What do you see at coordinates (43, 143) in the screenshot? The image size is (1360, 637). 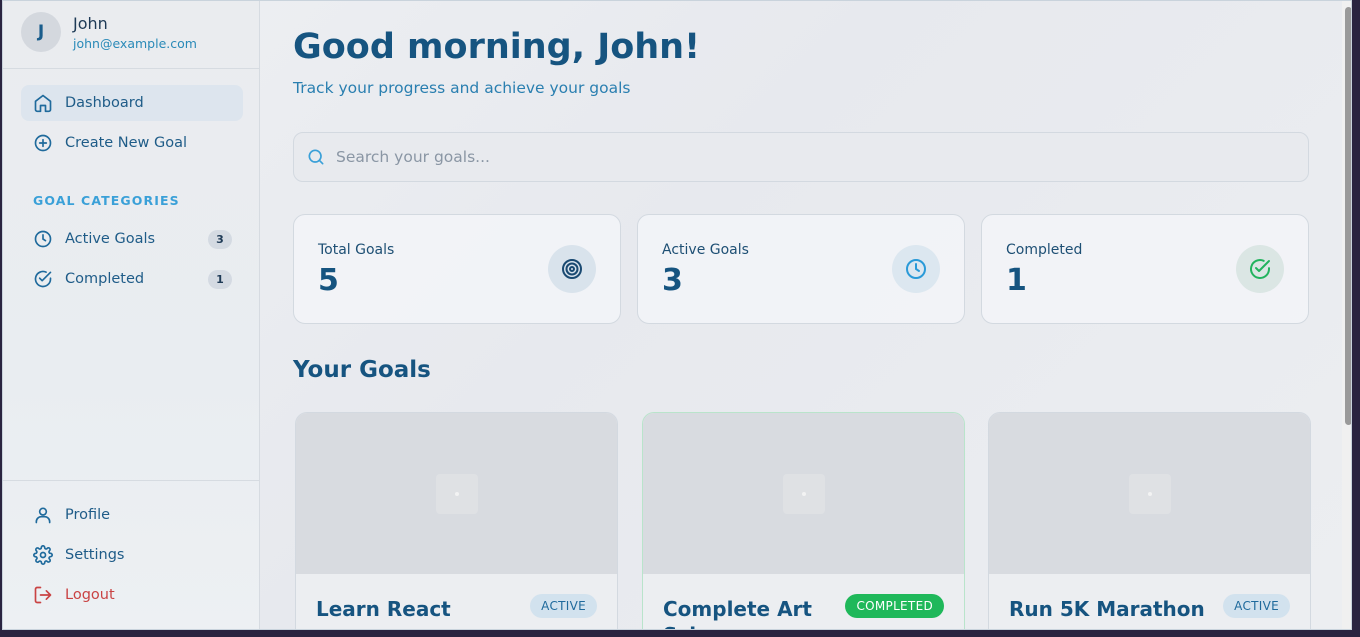 I see `plus-circle-icon` at bounding box center [43, 143].